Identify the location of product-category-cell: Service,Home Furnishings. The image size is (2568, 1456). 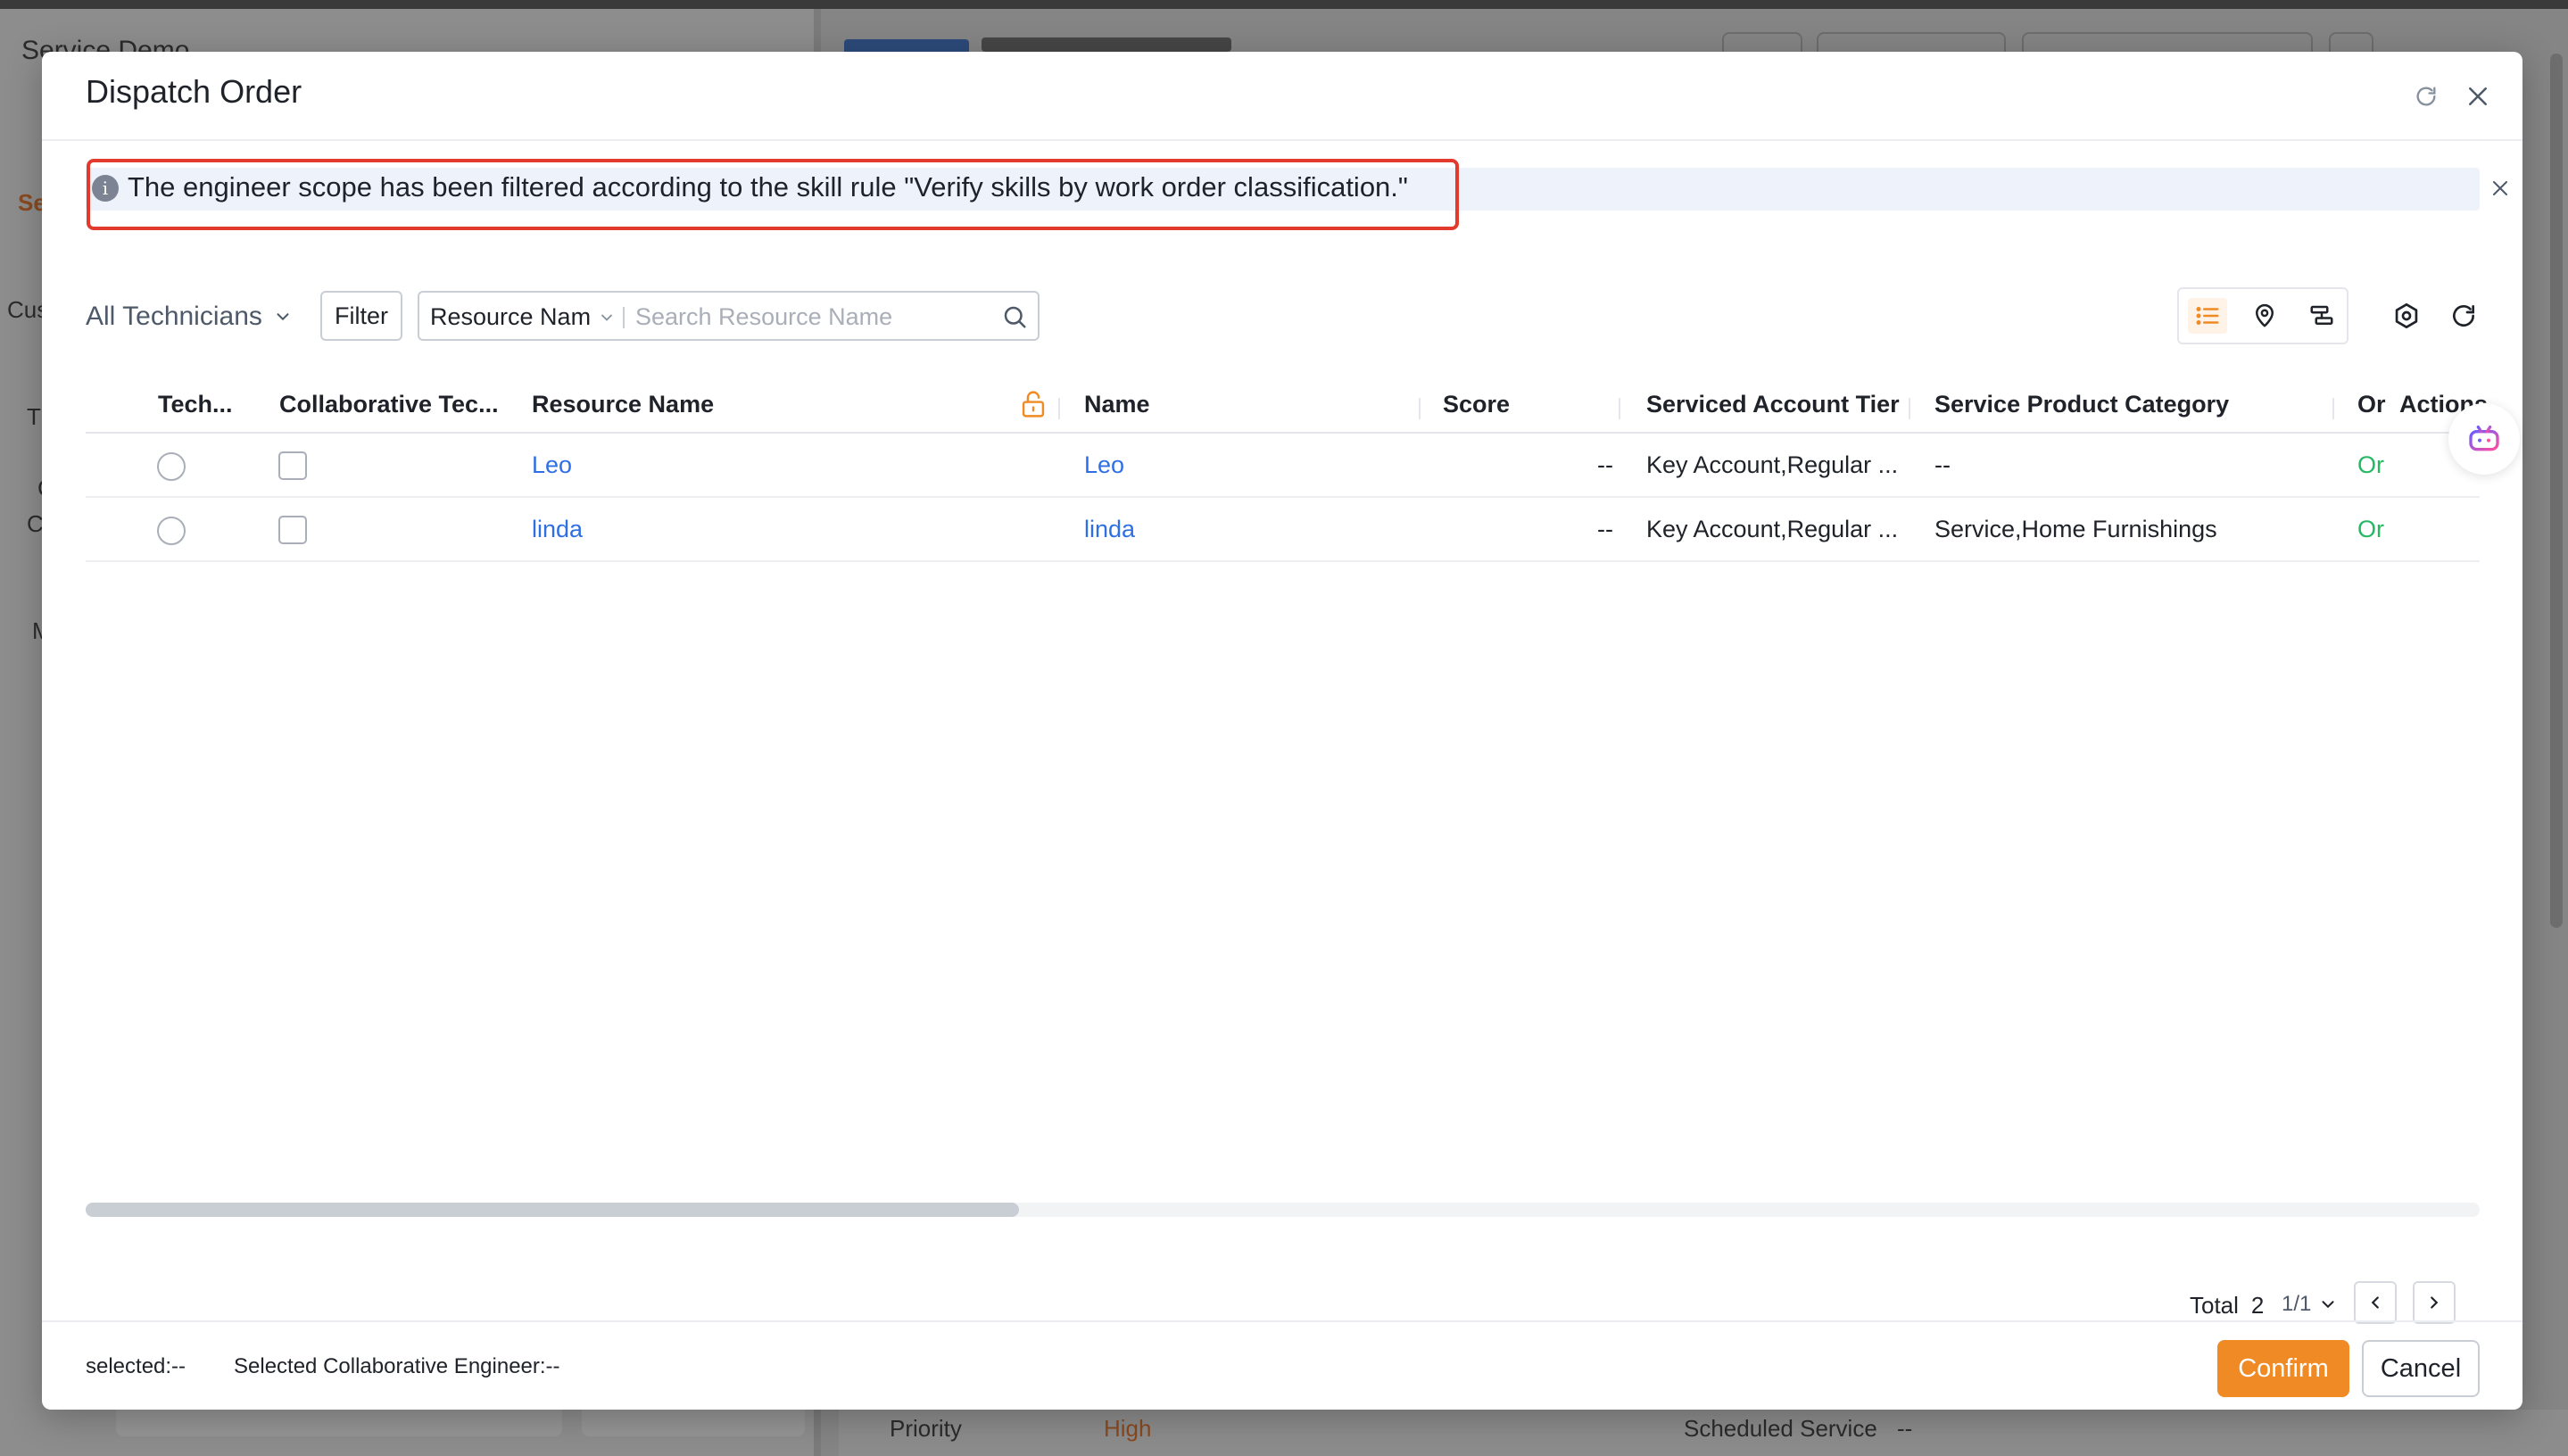
(2075, 529).